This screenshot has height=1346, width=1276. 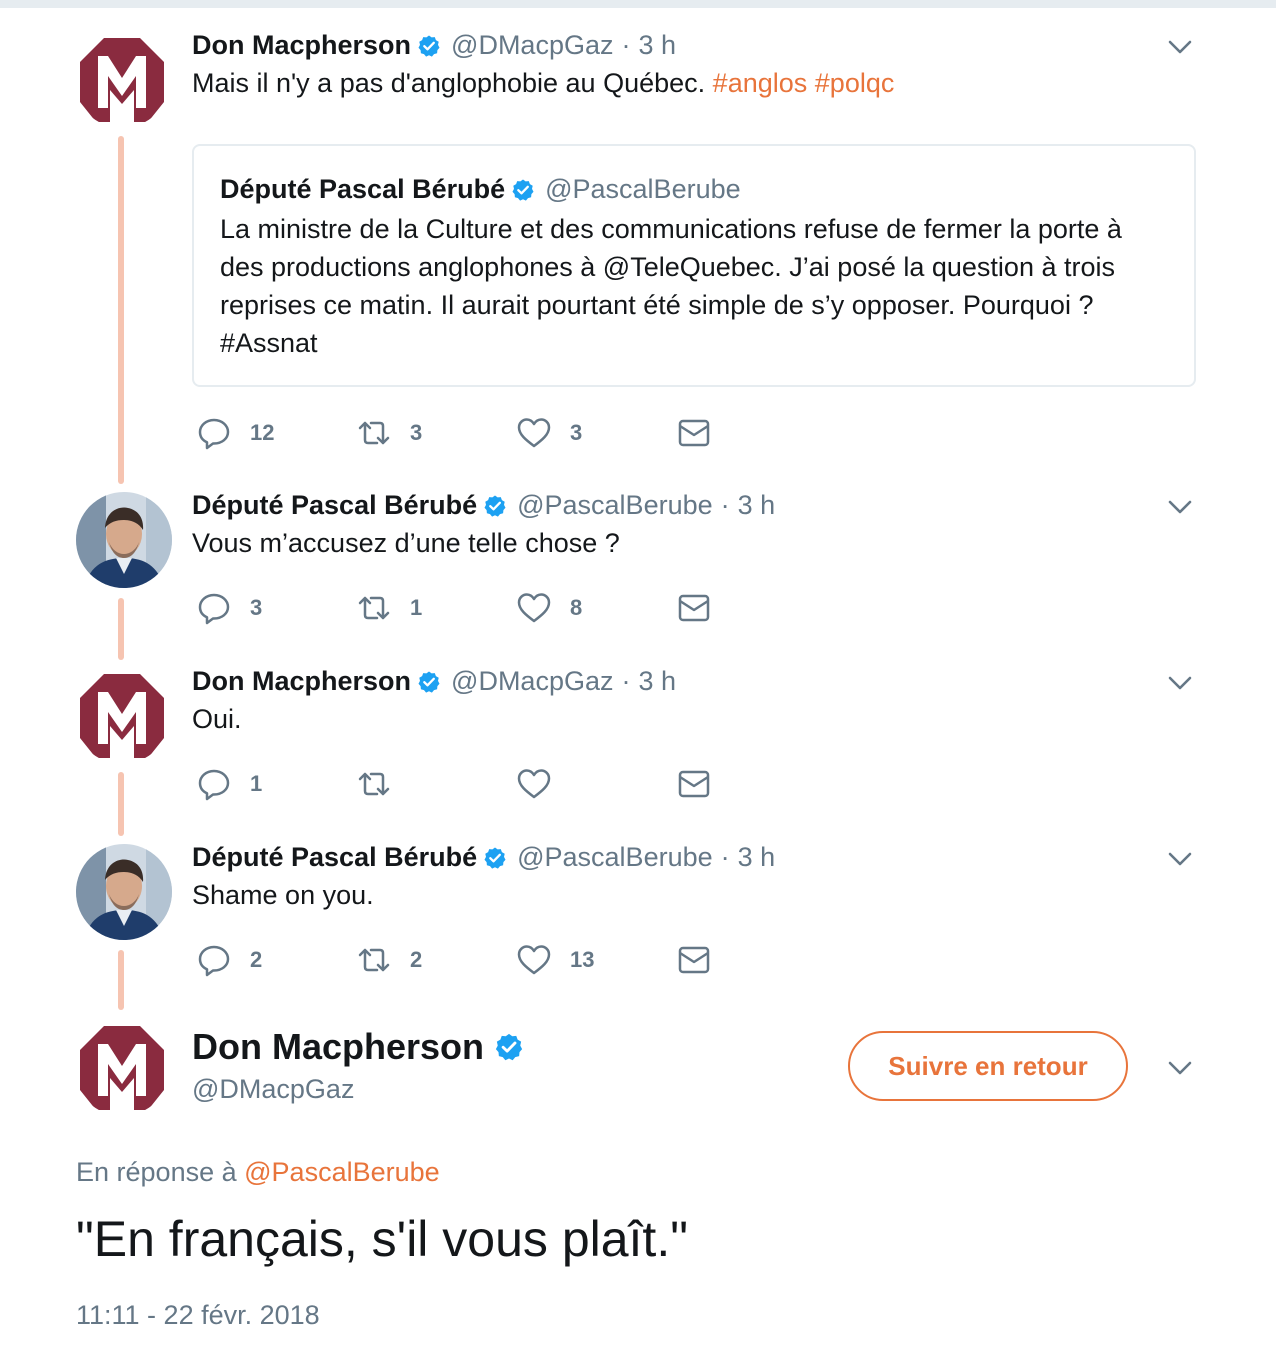 I want to click on reply-prefix: En réponse à, so click(x=156, y=1172).